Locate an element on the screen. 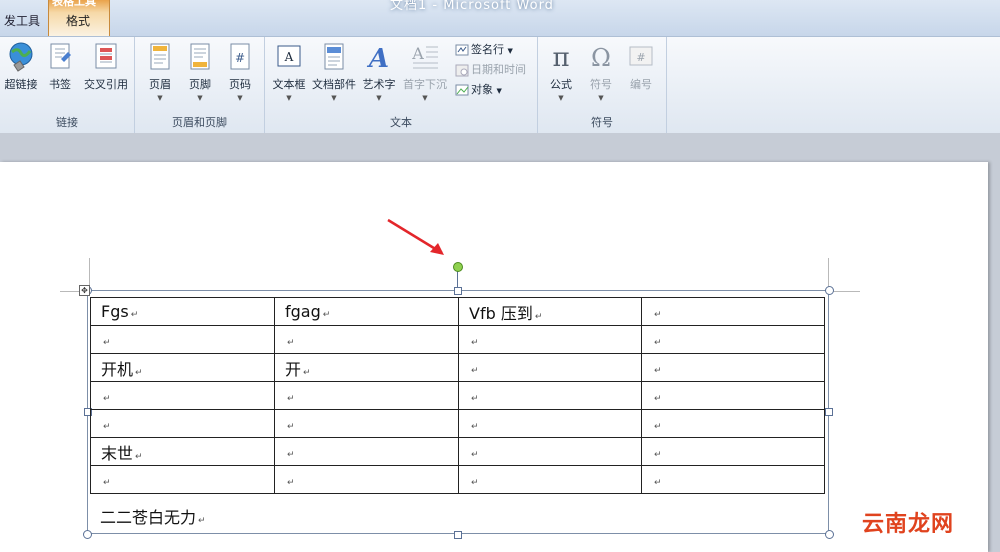 This screenshot has height=552, width=1000. quick-parts-dropdown-icon: ▼ is located at coordinates (334, 98).